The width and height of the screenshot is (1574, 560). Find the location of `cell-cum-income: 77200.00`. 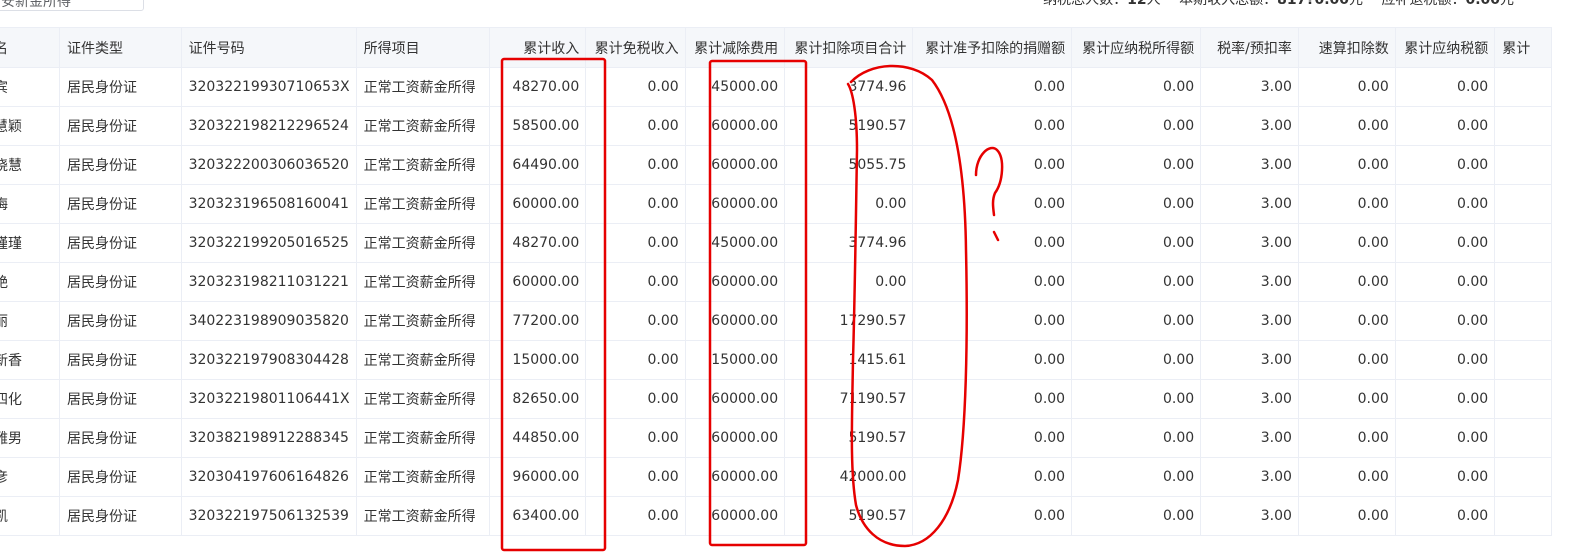

cell-cum-income: 77200.00 is located at coordinates (537, 321).